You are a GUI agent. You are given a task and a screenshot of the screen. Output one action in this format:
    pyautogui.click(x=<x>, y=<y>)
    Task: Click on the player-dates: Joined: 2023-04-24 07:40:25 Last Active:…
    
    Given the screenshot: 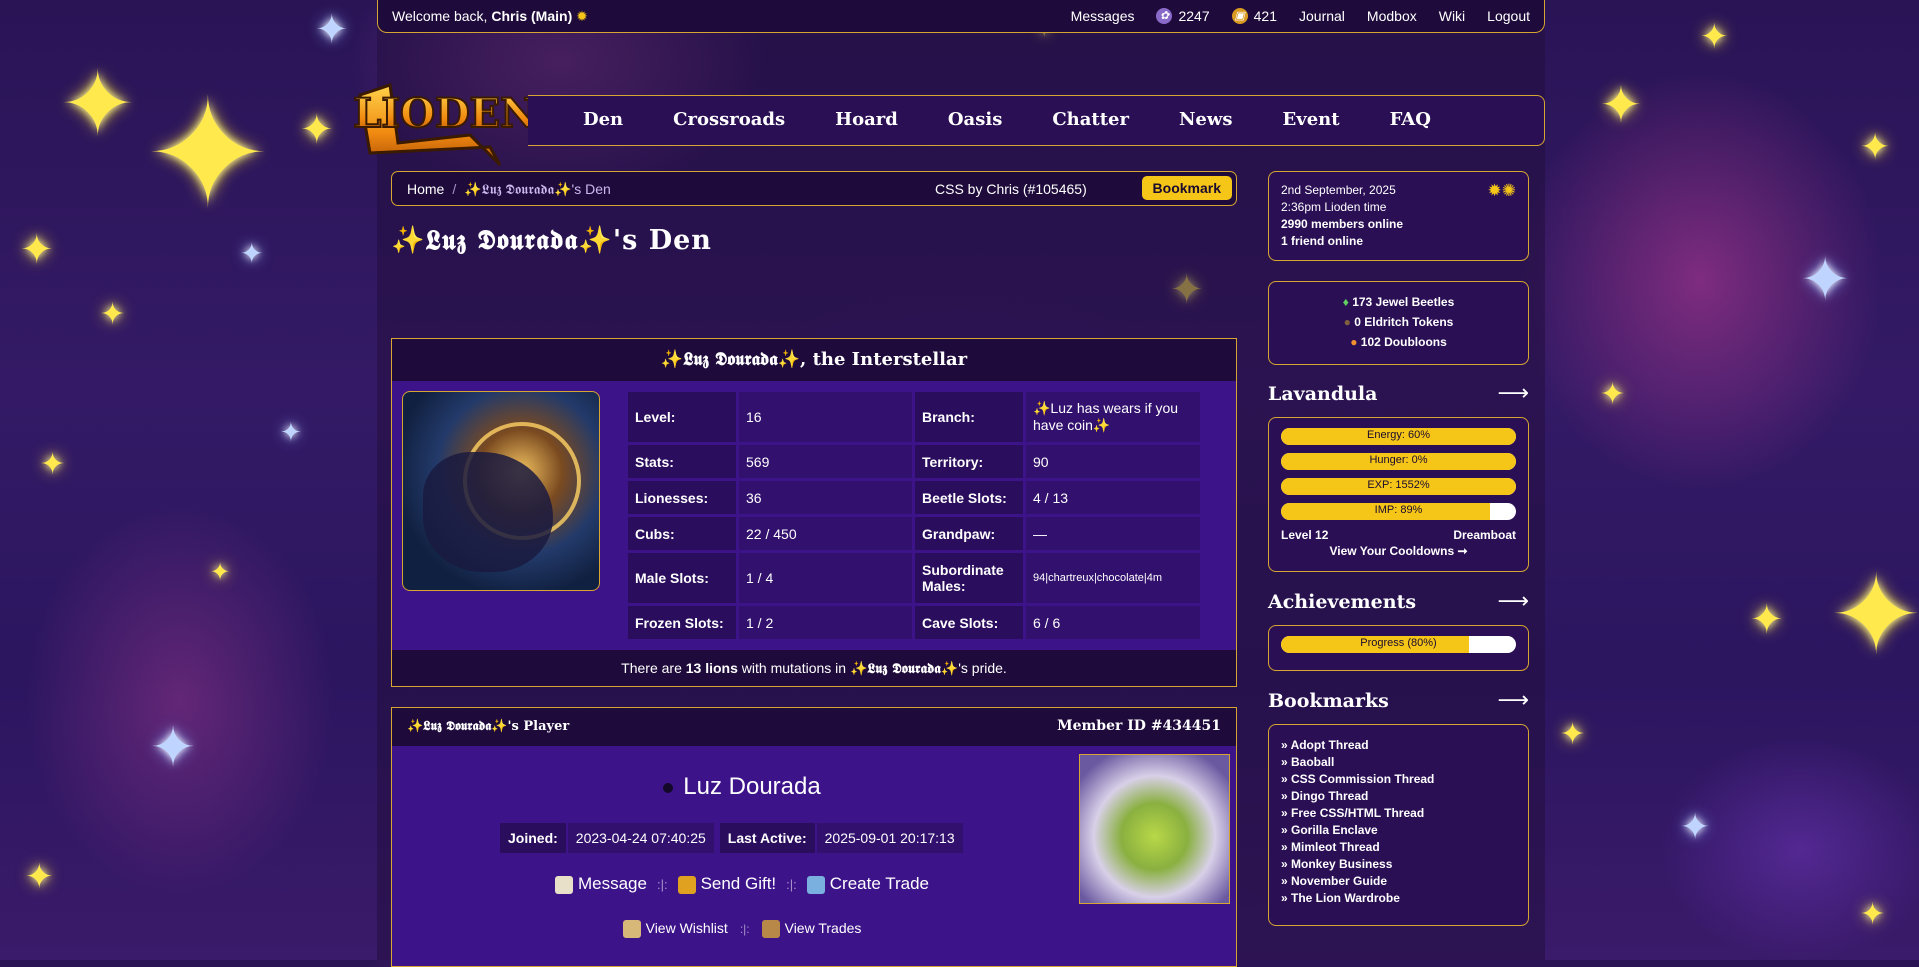 What is the action you would take?
    pyautogui.click(x=731, y=838)
    